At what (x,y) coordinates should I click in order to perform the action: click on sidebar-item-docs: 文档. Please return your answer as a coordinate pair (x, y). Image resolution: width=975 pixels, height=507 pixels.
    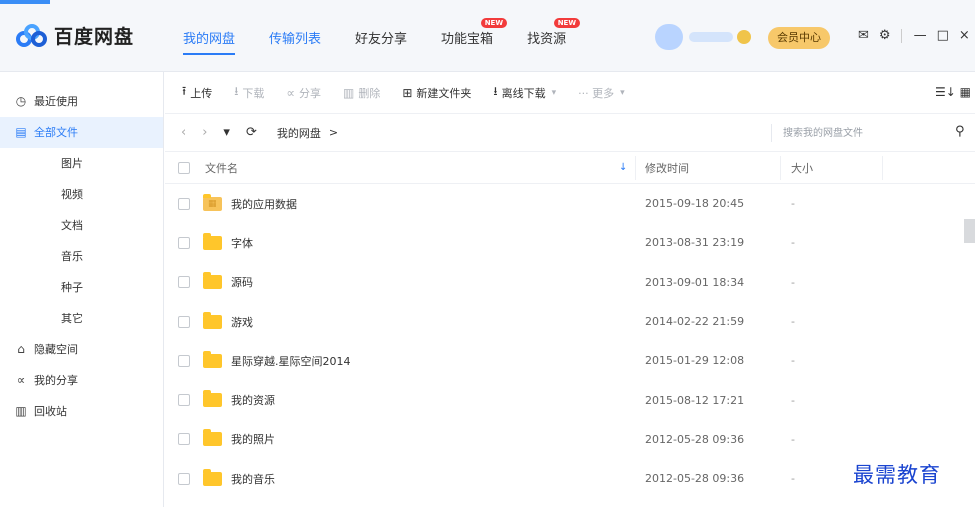
    Looking at the image, I should click on (81, 225).